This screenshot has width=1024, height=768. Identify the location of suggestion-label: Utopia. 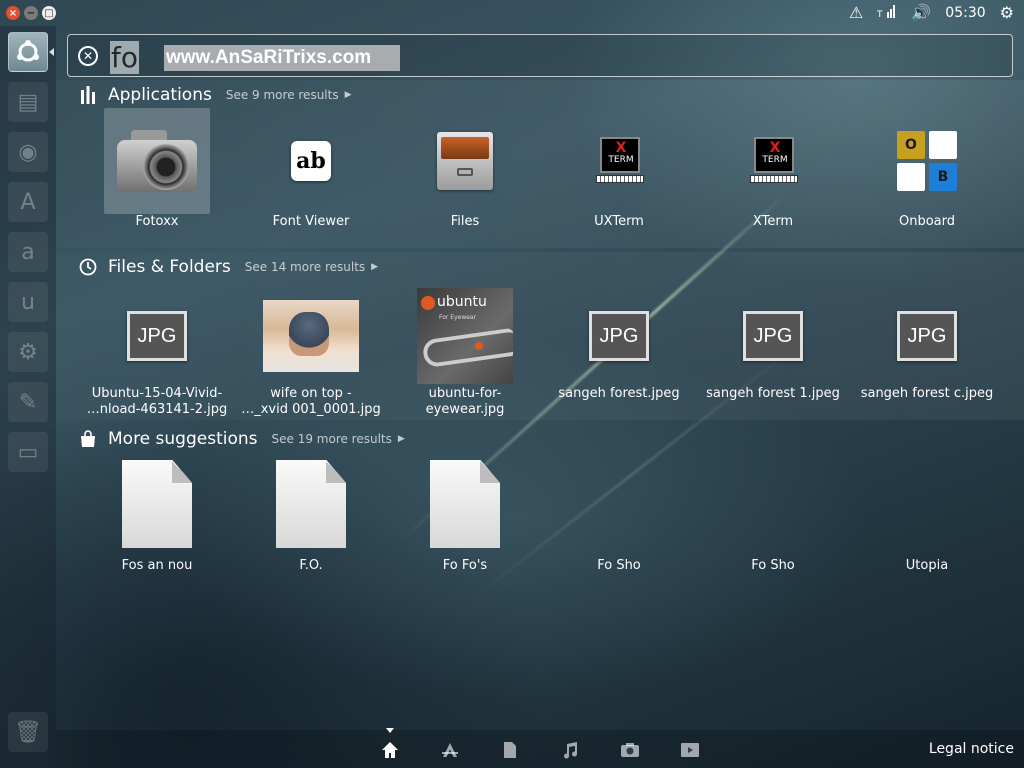
(927, 565).